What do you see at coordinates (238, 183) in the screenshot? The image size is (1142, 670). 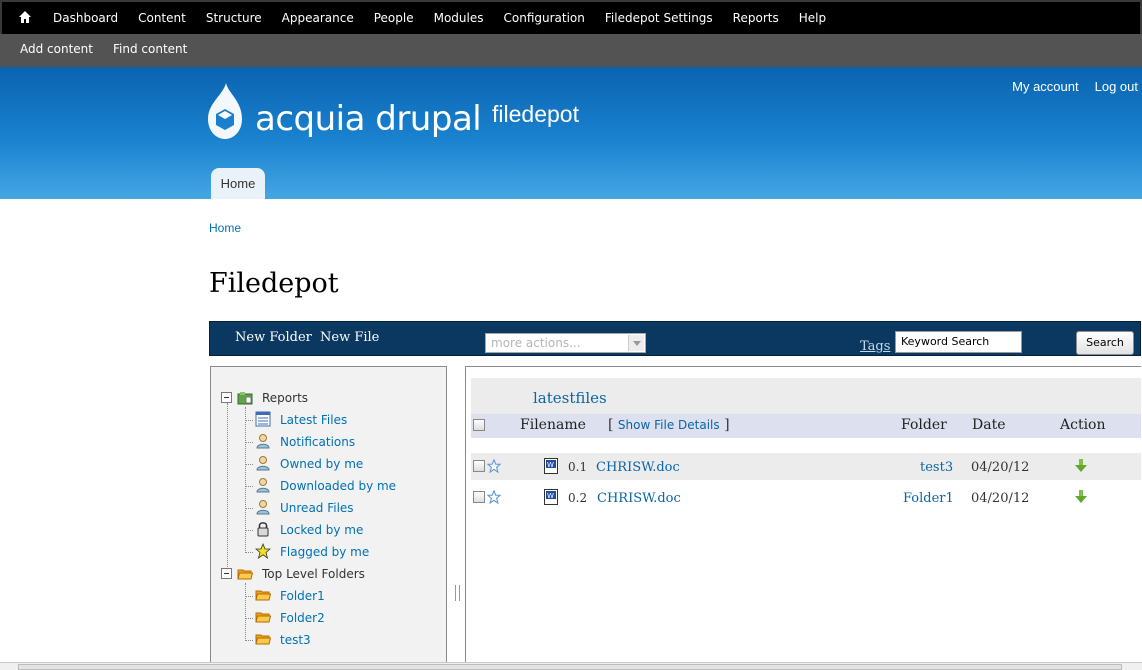 I see `tab-home: Home` at bounding box center [238, 183].